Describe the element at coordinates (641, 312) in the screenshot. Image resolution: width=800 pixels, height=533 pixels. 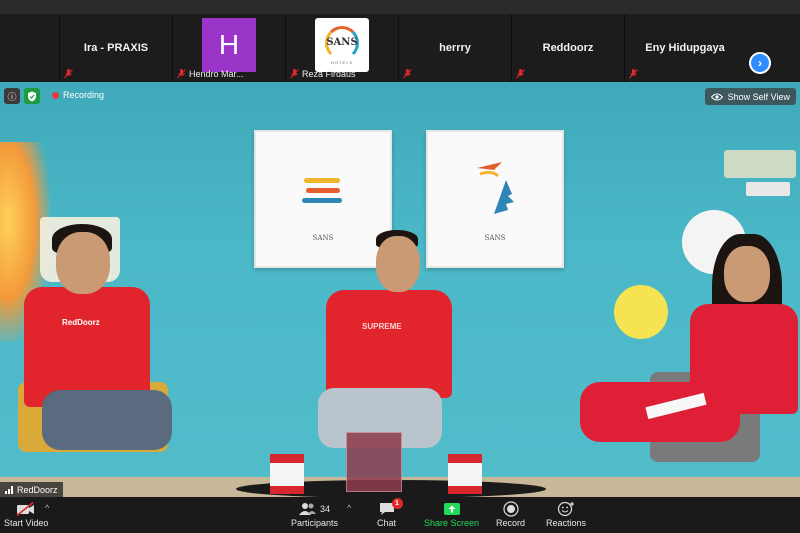
I see `wall-circle-yellow` at that location.